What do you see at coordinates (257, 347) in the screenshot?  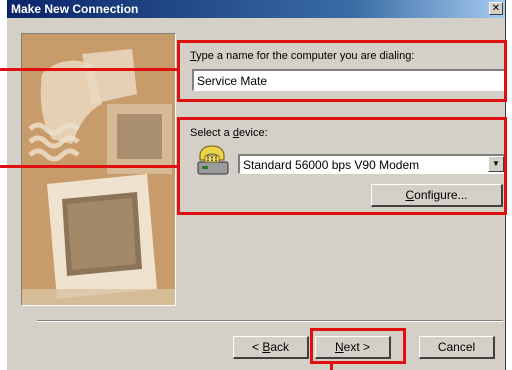 I see `back-button-prefix: <` at bounding box center [257, 347].